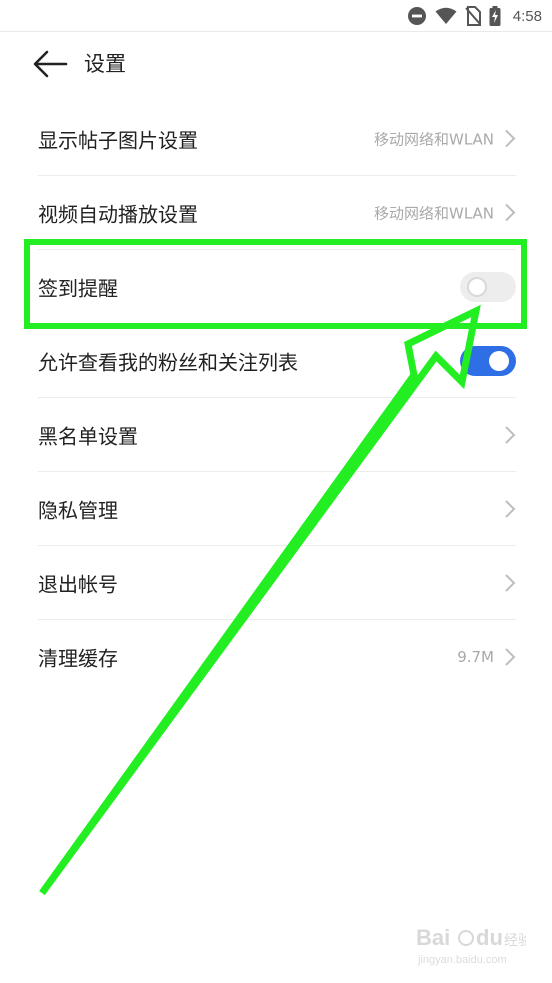 The image size is (552, 983). I want to click on follower-visibility-toggle, so click(488, 360).